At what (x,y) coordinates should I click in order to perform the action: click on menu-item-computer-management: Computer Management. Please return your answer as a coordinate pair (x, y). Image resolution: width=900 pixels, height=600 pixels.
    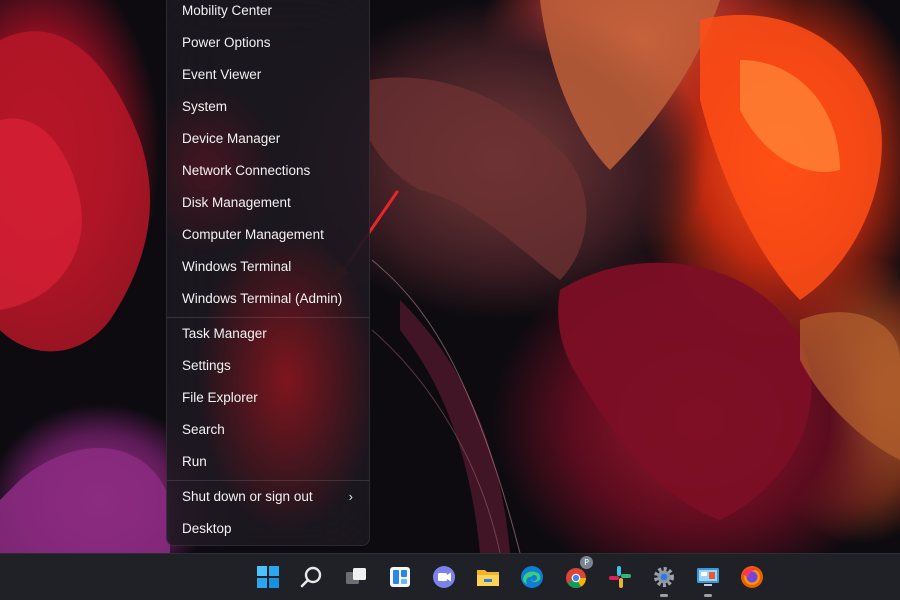
    Looking at the image, I should click on (268, 235).